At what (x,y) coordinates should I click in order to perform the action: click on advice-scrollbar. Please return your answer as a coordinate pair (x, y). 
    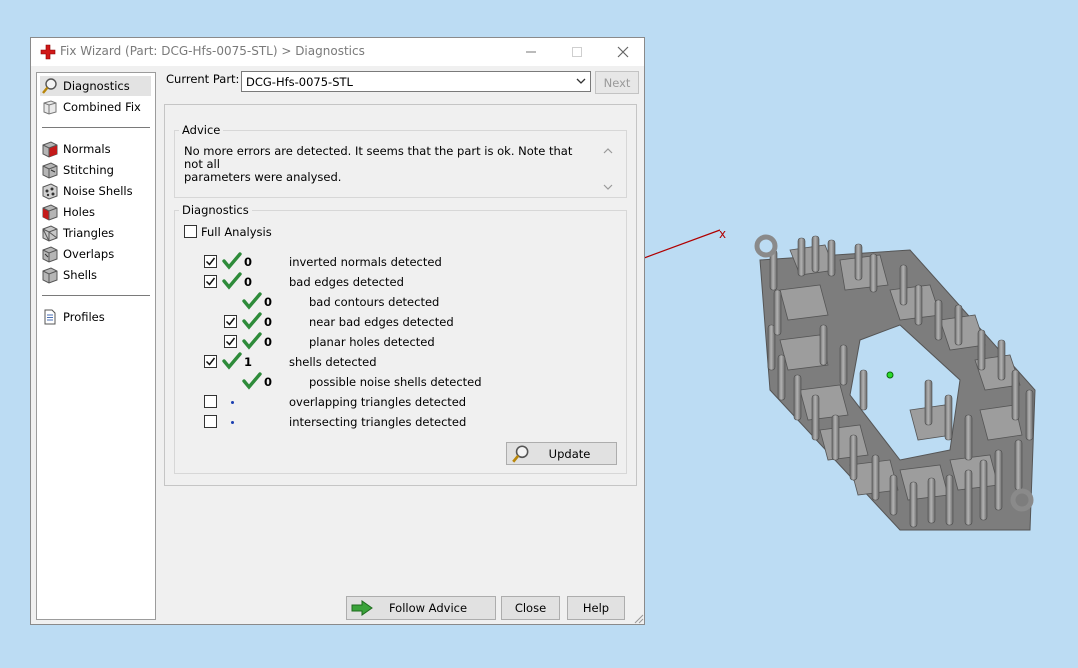
    Looking at the image, I should click on (608, 169).